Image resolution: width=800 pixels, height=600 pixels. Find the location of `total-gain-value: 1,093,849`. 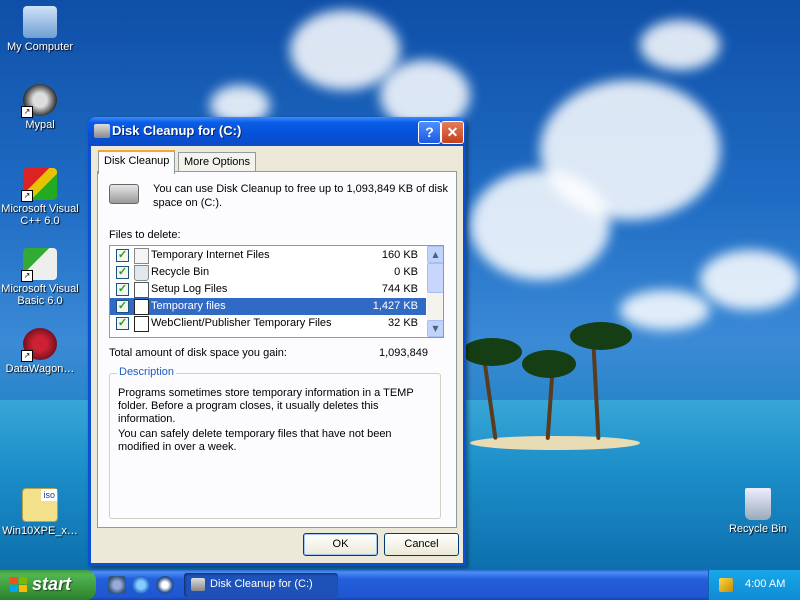

total-gain-value: 1,093,849 is located at coordinates (403, 353).